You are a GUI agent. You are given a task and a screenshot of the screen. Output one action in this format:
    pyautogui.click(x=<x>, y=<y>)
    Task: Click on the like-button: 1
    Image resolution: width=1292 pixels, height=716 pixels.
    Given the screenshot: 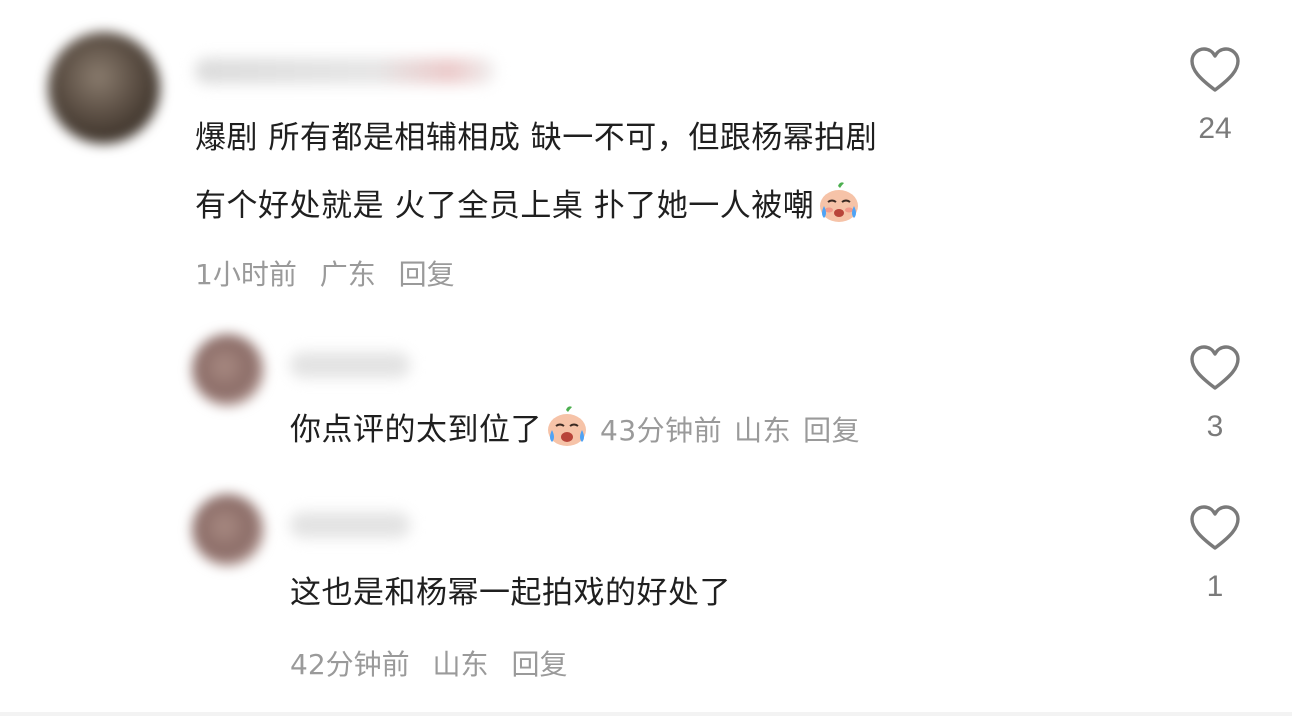 What is the action you would take?
    pyautogui.click(x=1215, y=554)
    